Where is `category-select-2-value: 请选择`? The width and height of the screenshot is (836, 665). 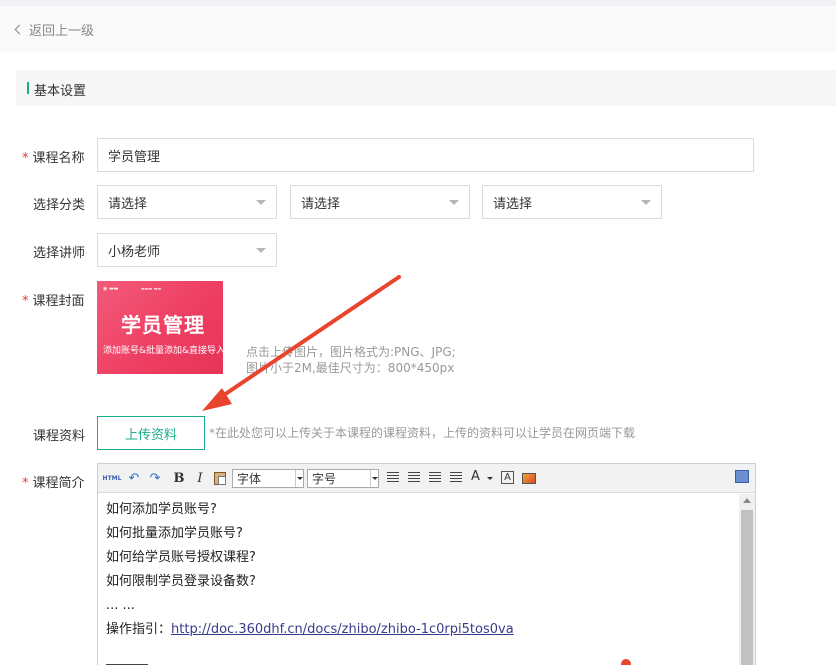 category-select-2-value: 请选择 is located at coordinates (321, 204).